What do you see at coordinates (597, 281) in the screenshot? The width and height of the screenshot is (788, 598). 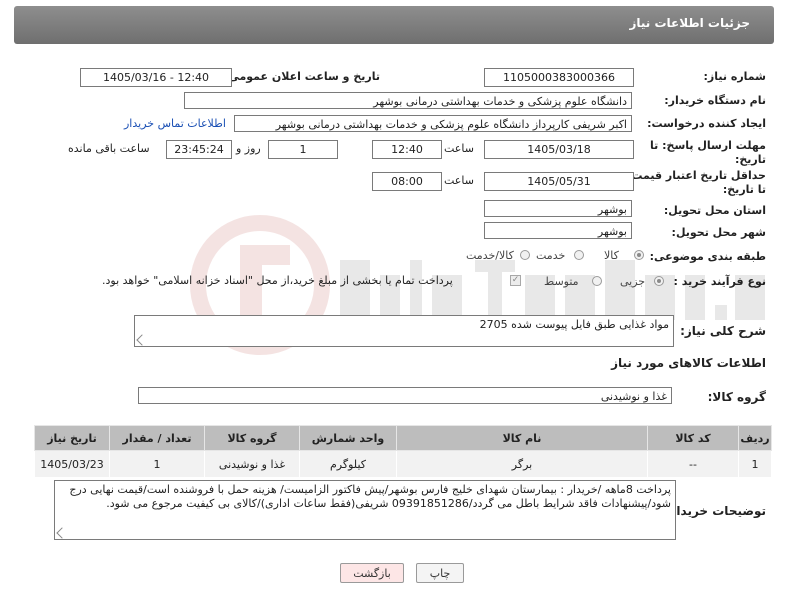 I see `process-radio-medium` at bounding box center [597, 281].